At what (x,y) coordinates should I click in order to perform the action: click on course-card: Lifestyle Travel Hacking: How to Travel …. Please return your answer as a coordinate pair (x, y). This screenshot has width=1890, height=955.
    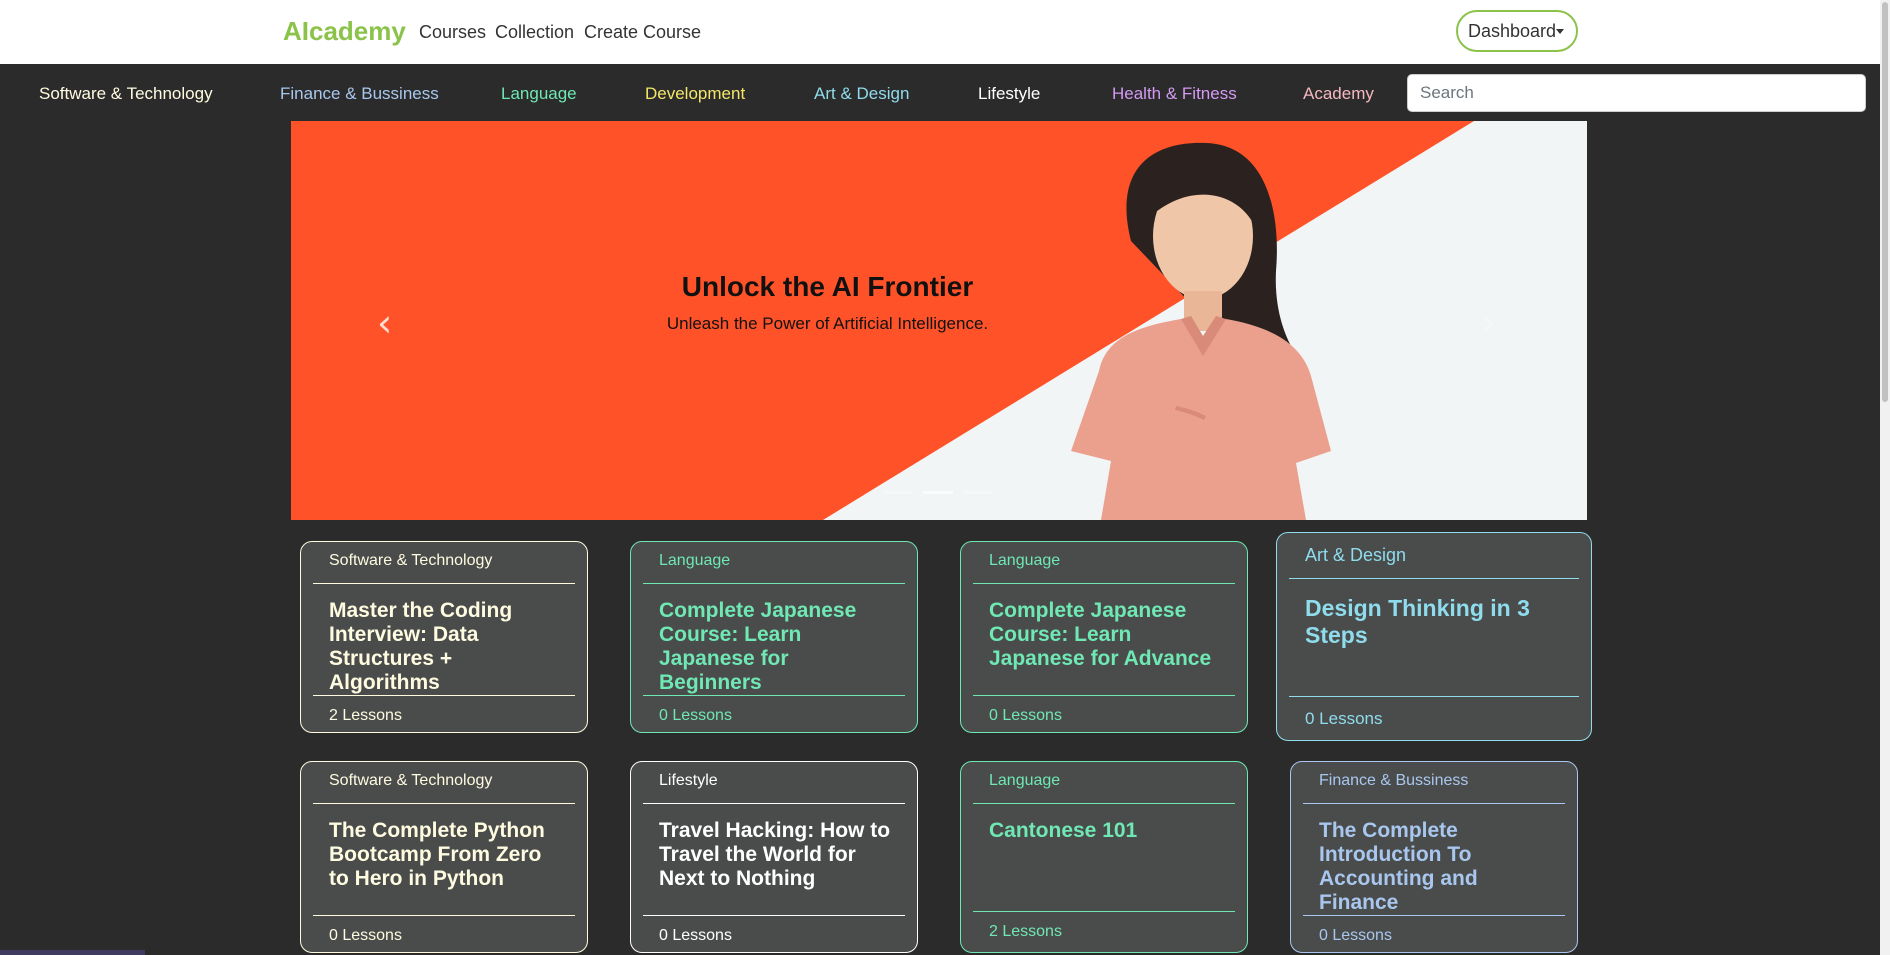
    Looking at the image, I should click on (774, 857).